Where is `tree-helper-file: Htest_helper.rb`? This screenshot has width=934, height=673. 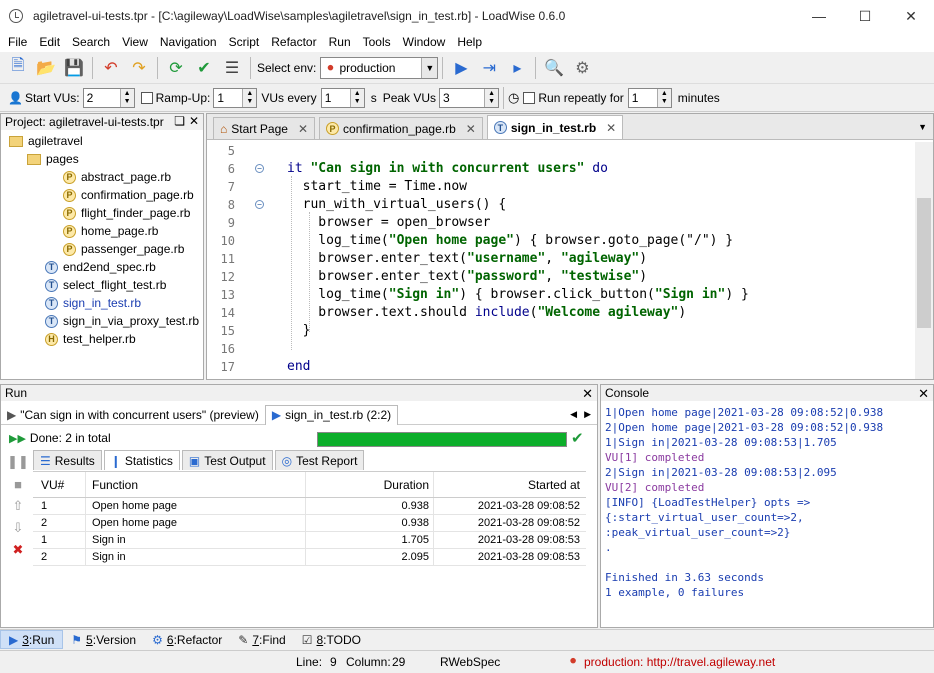
tree-helper-file: Htest_helper.rb is located at coordinates (102, 339).